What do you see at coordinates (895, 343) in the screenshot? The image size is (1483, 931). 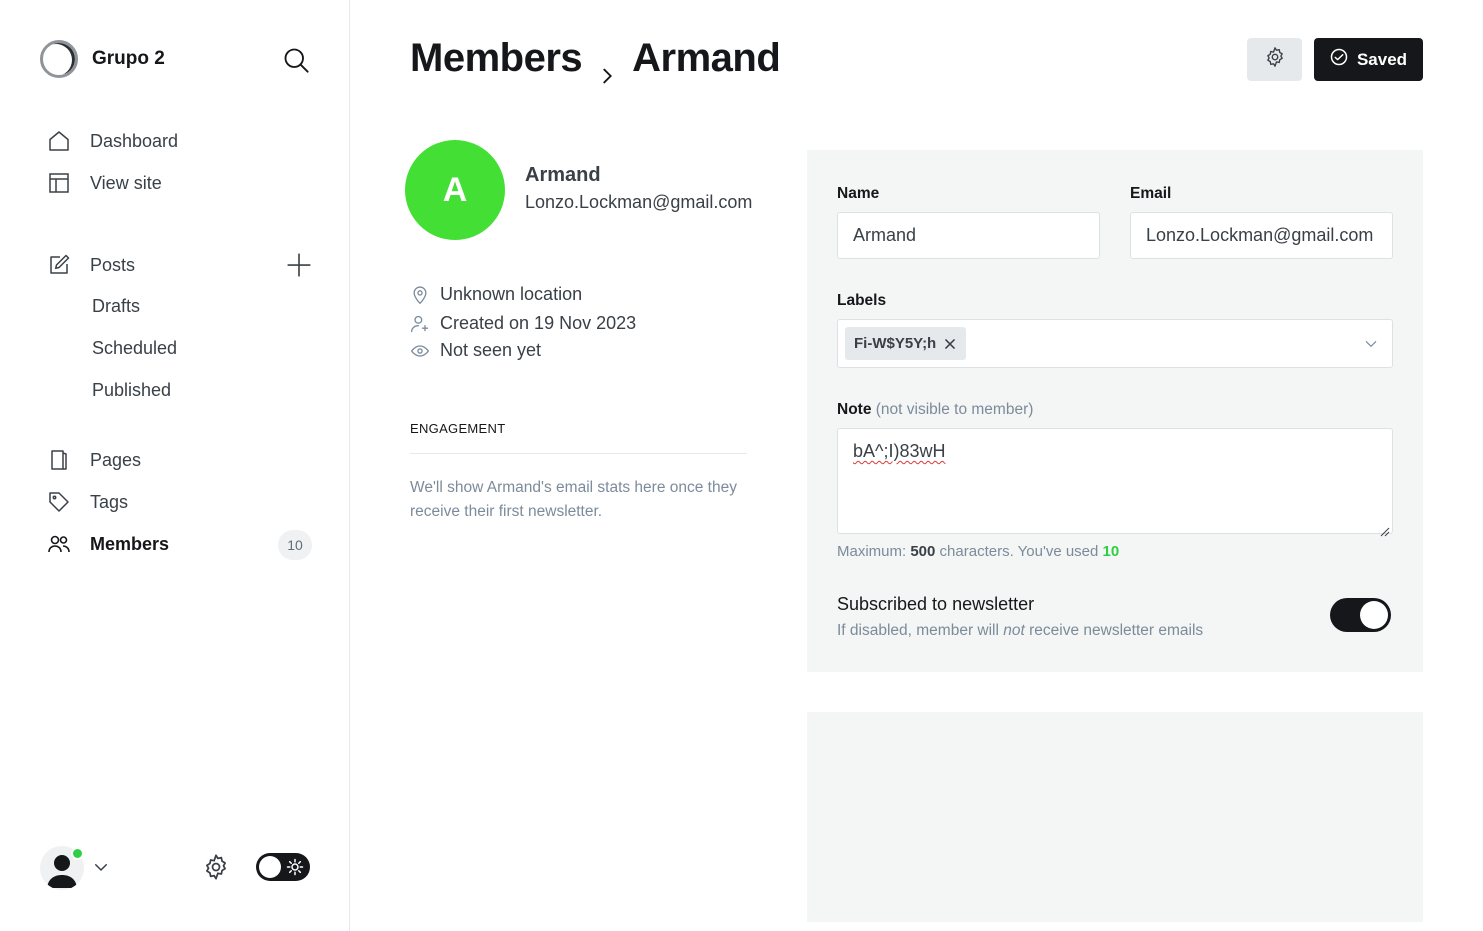 I see `label-chip-text: Fi-W$Y5Y;h` at bounding box center [895, 343].